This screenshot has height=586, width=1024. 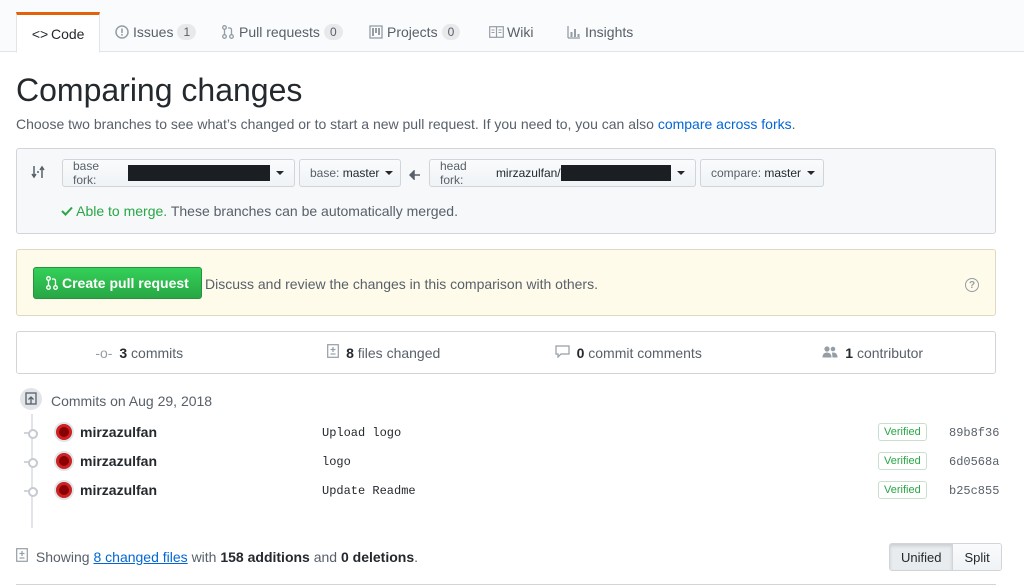 I want to click on summary-and: and, so click(x=325, y=557).